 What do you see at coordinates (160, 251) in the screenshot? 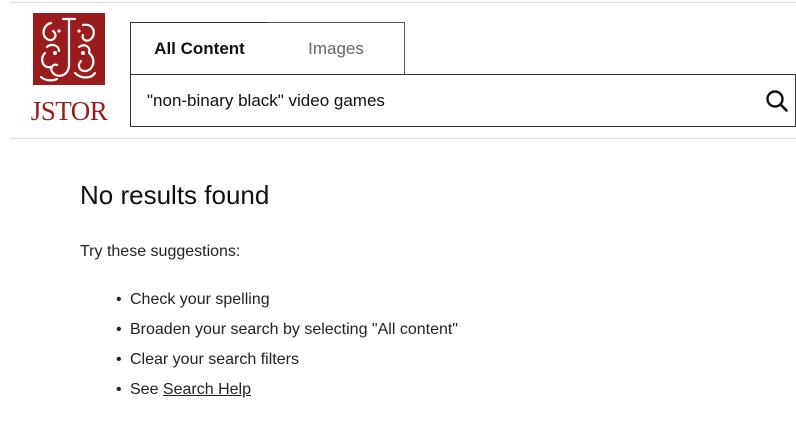
I see `suggestions-intro: Try these suggestions:` at bounding box center [160, 251].